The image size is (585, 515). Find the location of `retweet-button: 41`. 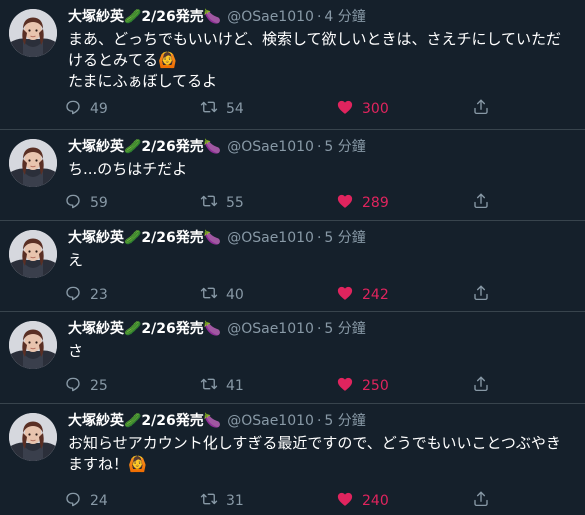

retweet-button: 41 is located at coordinates (268, 386).